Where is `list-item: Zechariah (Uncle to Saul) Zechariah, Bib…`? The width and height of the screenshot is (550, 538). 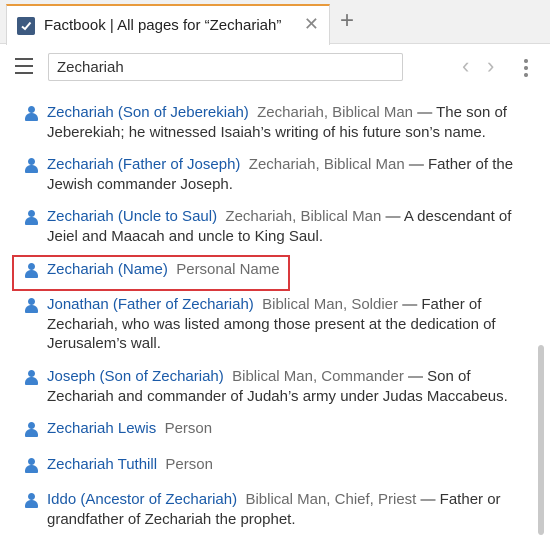
list-item: Zechariah (Uncle to Saul) Zechariah, Bib… is located at coordinates (266, 226).